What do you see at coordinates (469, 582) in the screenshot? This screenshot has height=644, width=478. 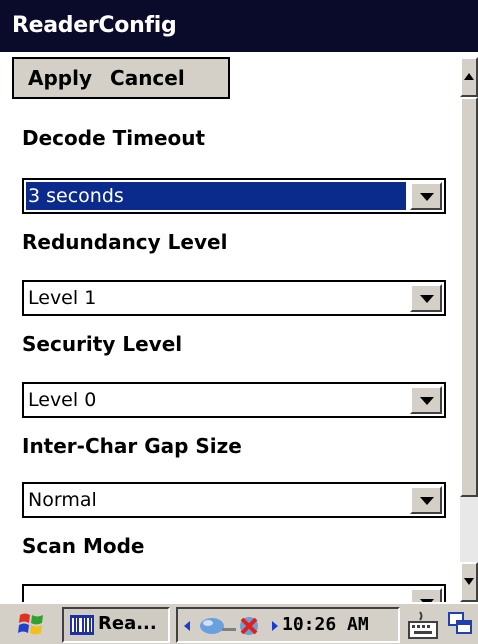 I see `scroll-down-button` at bounding box center [469, 582].